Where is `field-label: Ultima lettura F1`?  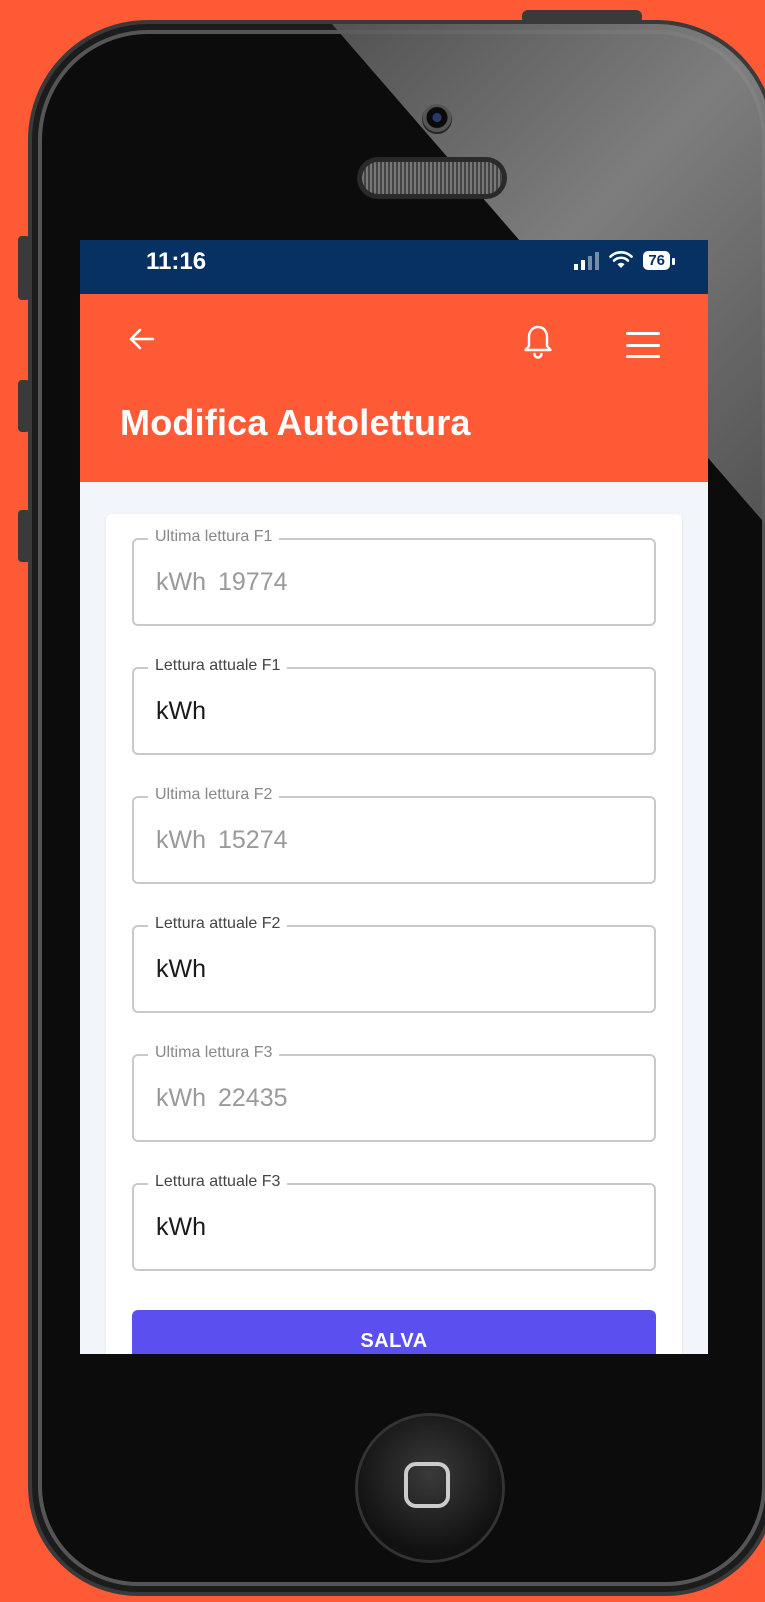
field-label: Ultima lettura F1 is located at coordinates (214, 537).